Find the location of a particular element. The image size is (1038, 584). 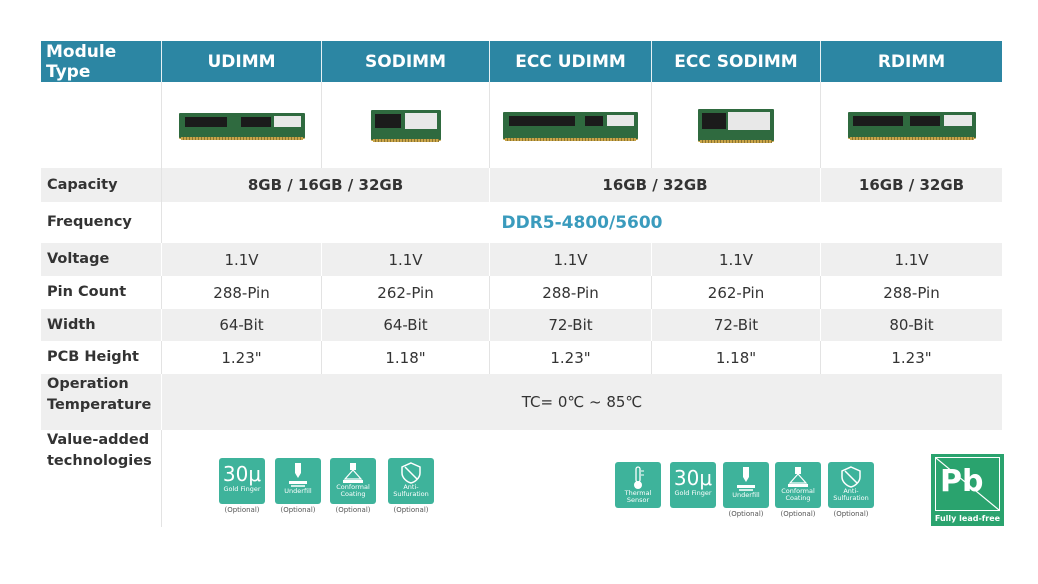

width-sodimm: 64-Bit is located at coordinates (406, 325).